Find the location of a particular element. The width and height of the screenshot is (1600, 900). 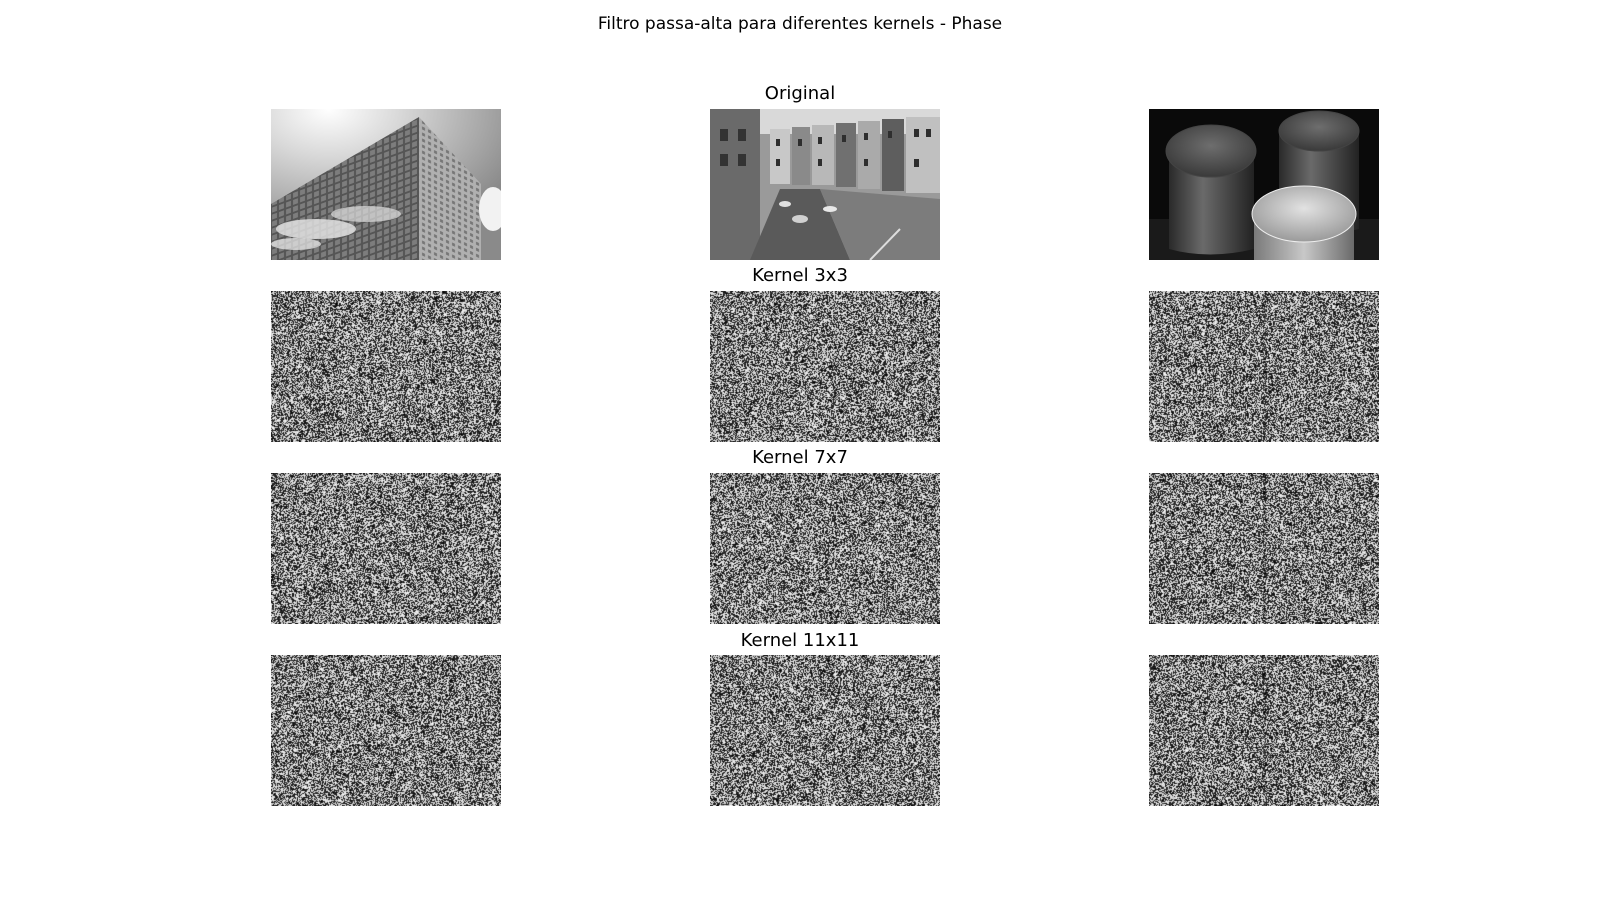

image-kernel-3x3-col1 is located at coordinates (386, 366).